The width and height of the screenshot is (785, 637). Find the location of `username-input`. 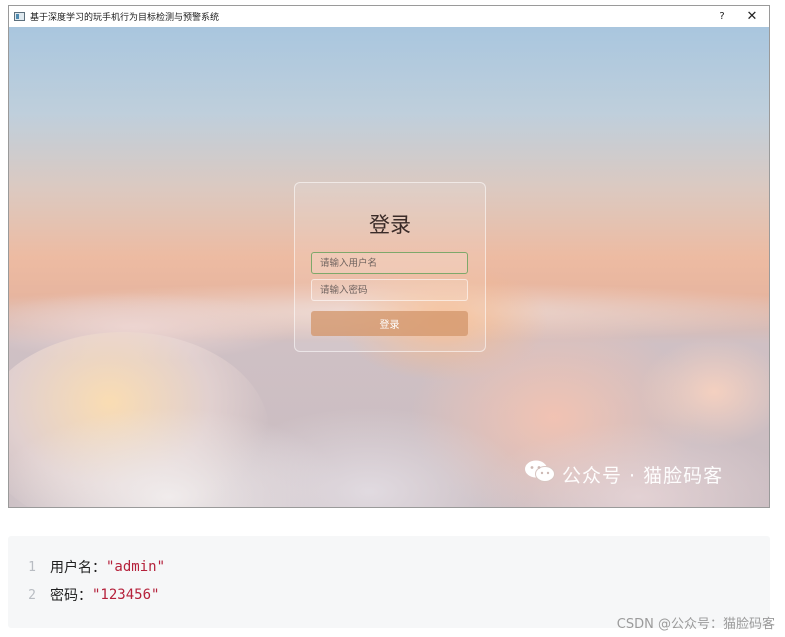

username-input is located at coordinates (389, 263).